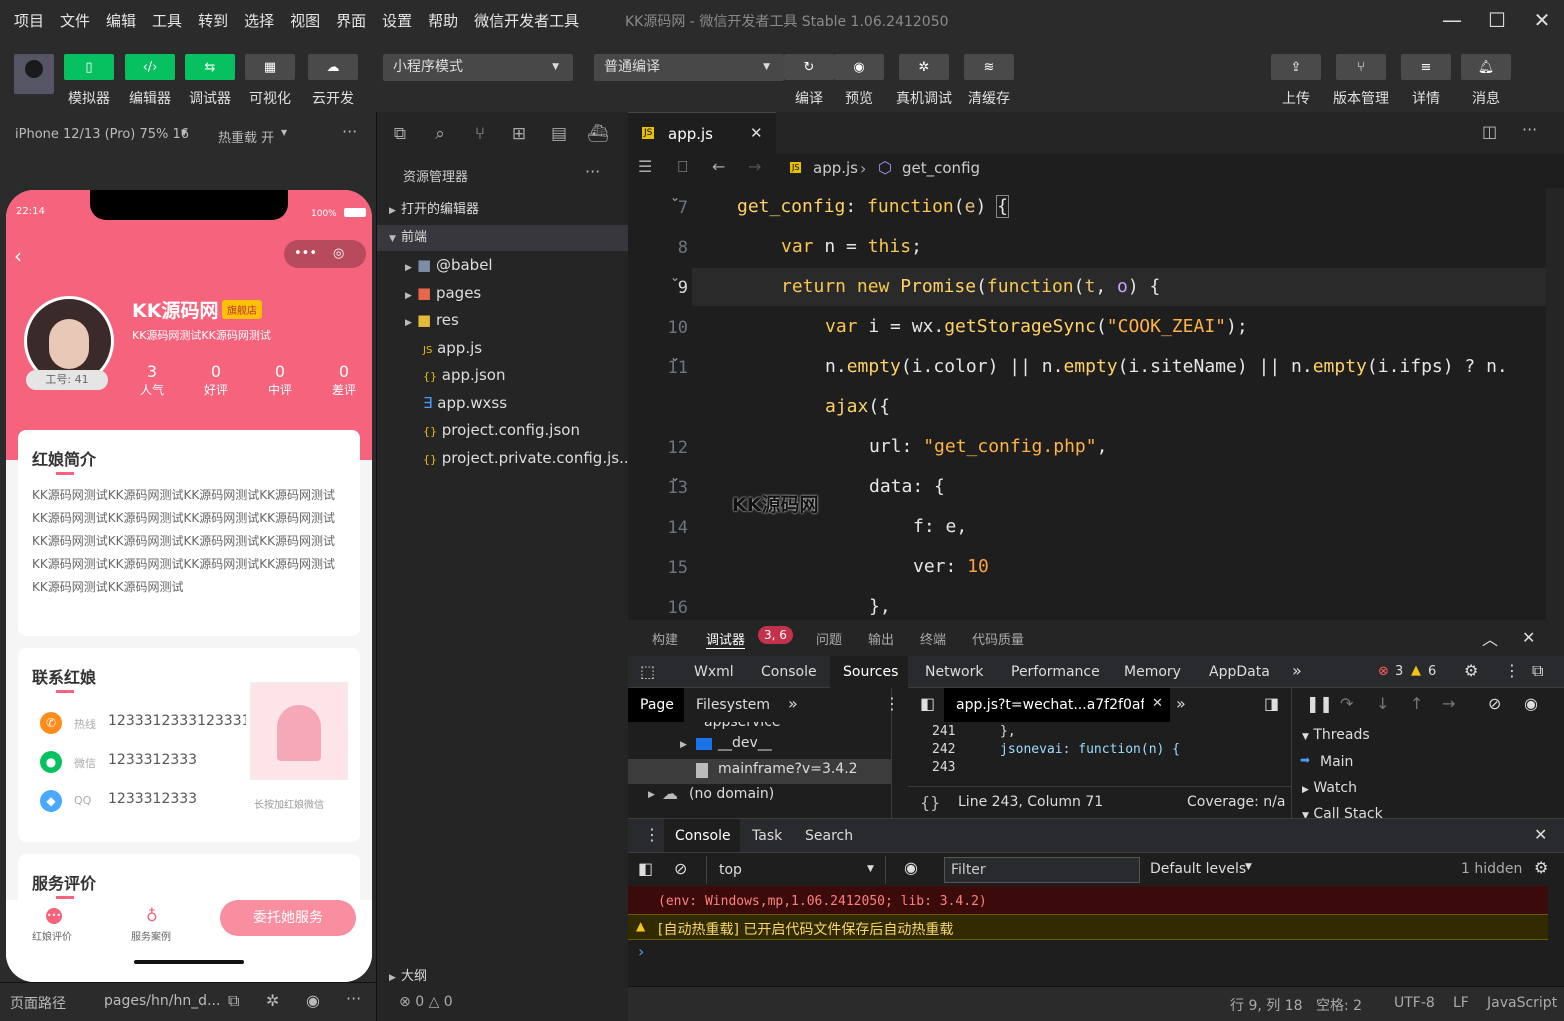 The width and height of the screenshot is (1564, 1021). Describe the element at coordinates (38, 1003) in the screenshot. I see `page-path-label: 页面路径` at that location.